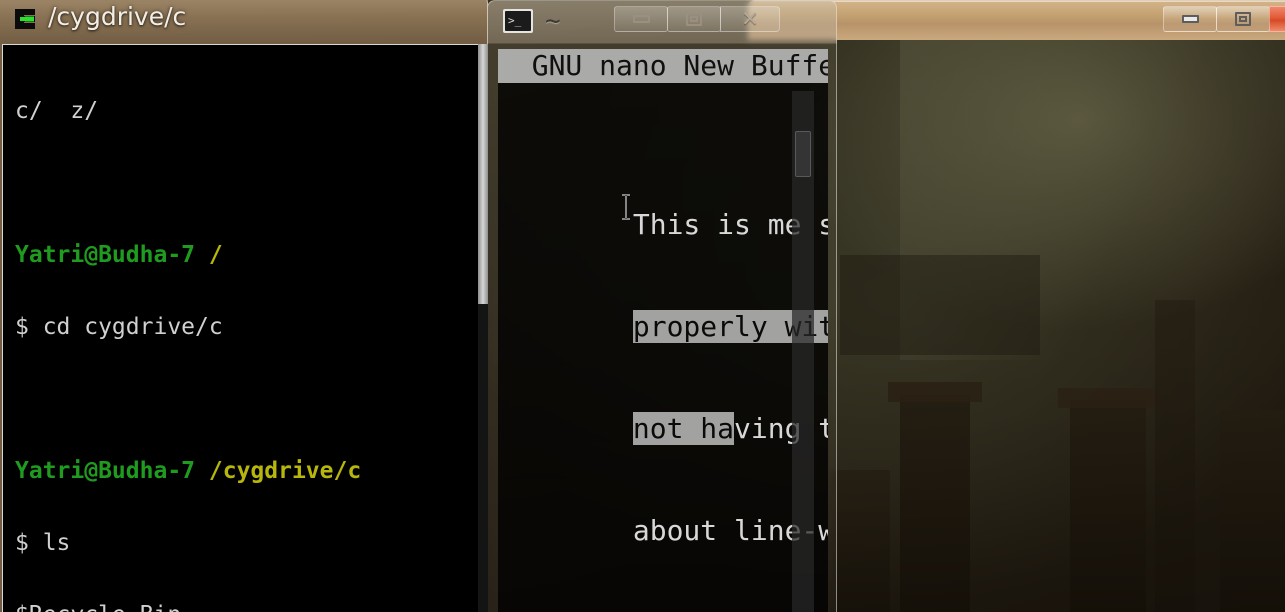 The width and height of the screenshot is (1285, 612). I want to click on nano-line: not having to worry much, so click(663, 411).